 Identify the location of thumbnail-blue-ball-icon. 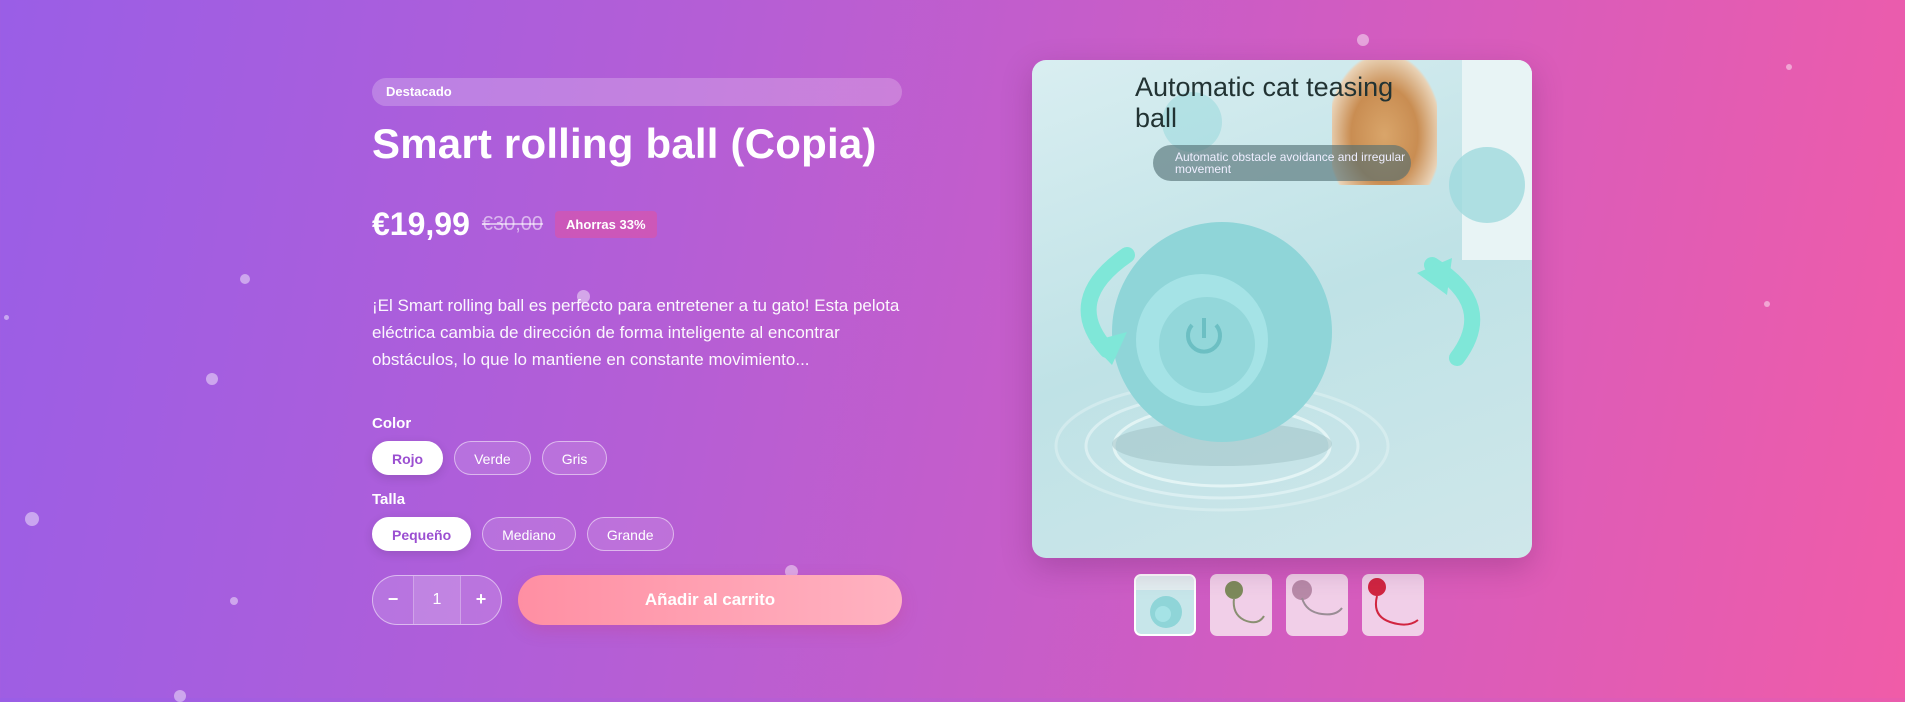
(1165, 602).